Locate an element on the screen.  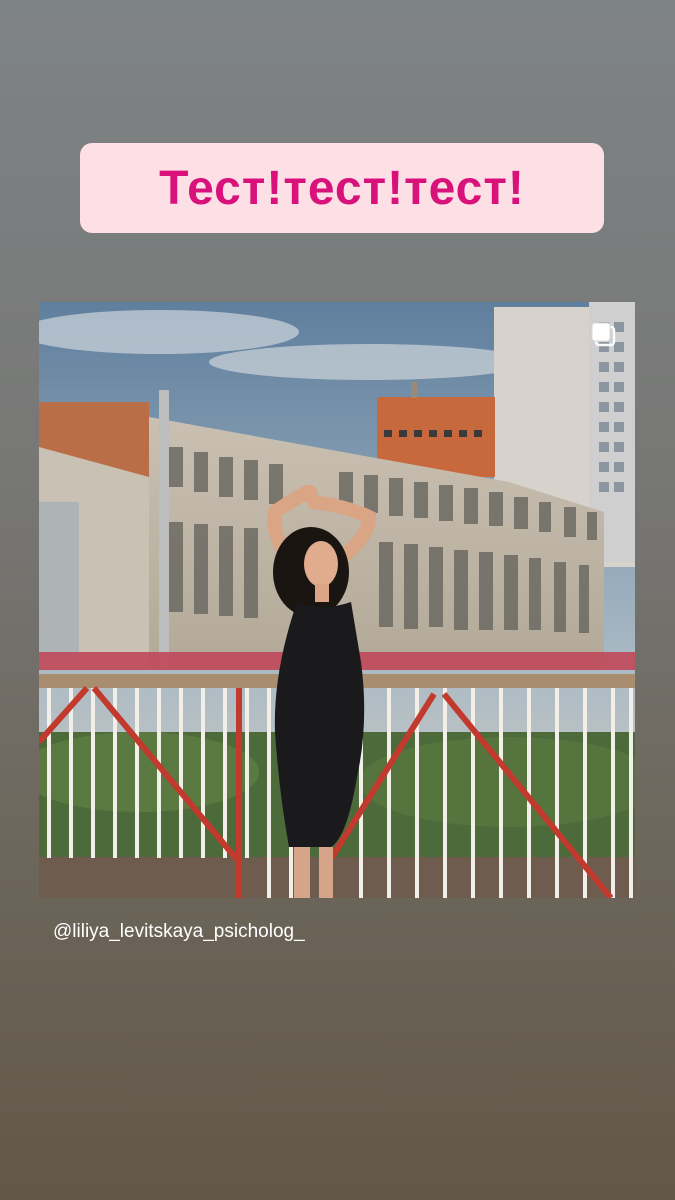
title-sticker: Тест!тест!тест! is located at coordinates (342, 188).